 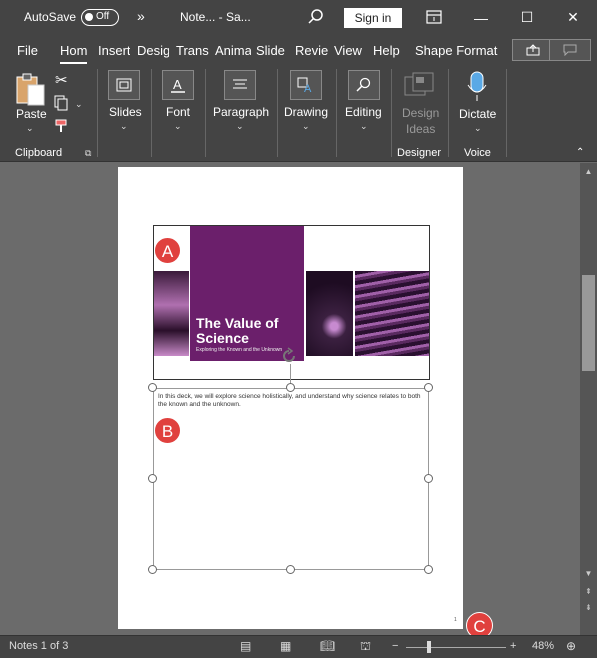 What do you see at coordinates (63, 127) in the screenshot?
I see `format-painter-icon` at bounding box center [63, 127].